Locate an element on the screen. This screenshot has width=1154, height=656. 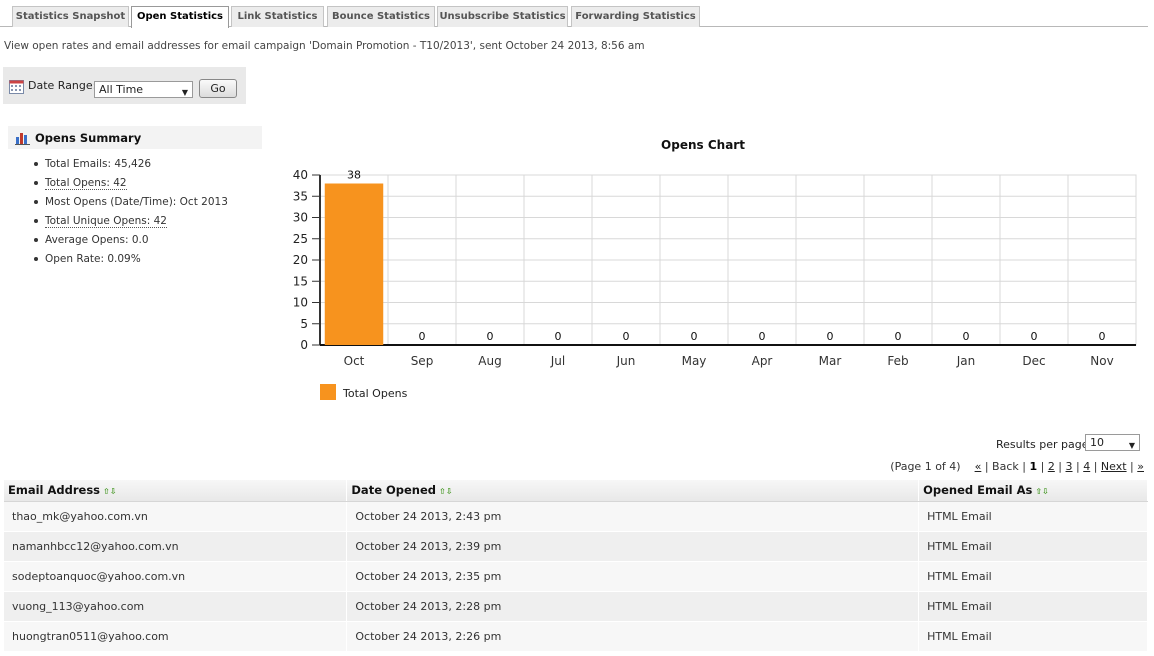
date-range-label: Date Range: is located at coordinates (62, 85).